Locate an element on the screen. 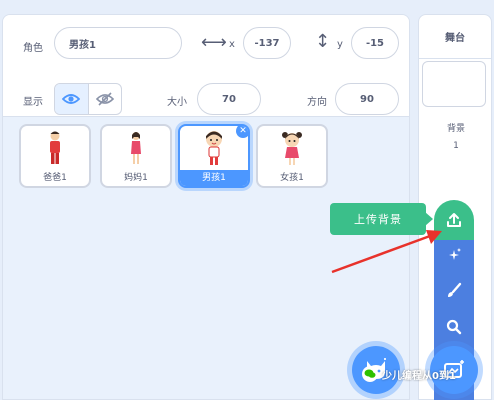 Image resolution: width=494 pixels, height=400 pixels. backdrops-label: 背景 is located at coordinates (455, 129).